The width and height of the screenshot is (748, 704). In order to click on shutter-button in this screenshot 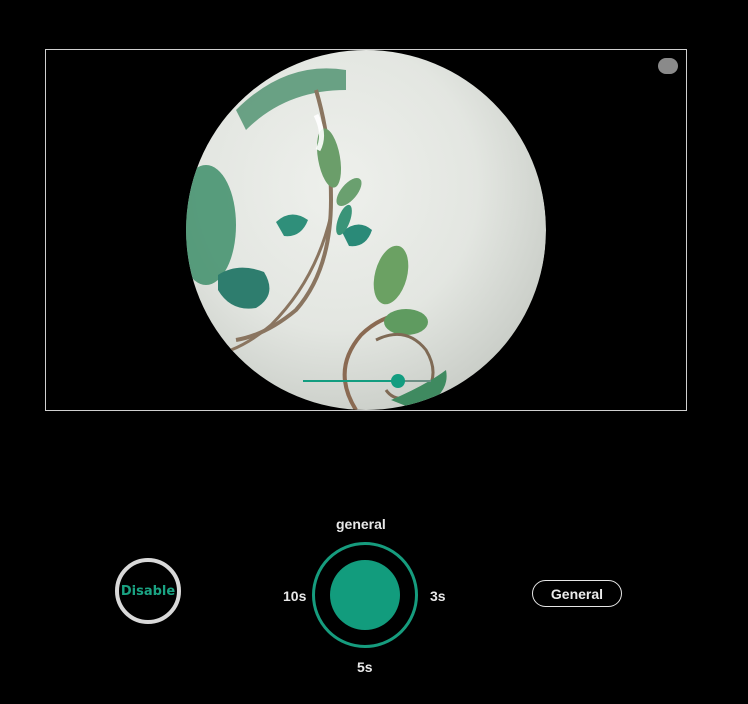, I will do `click(365, 595)`.